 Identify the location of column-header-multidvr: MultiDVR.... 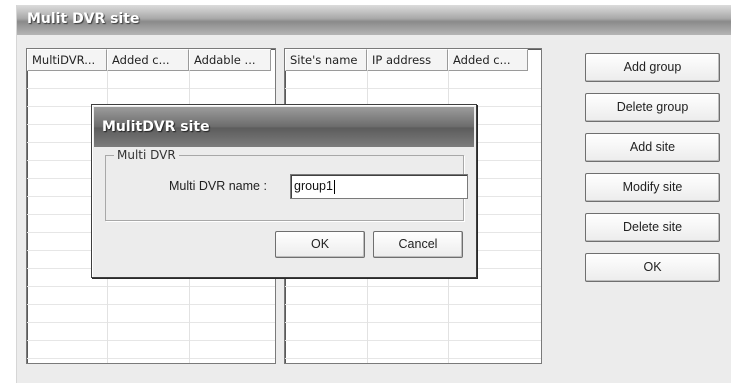
(67, 60).